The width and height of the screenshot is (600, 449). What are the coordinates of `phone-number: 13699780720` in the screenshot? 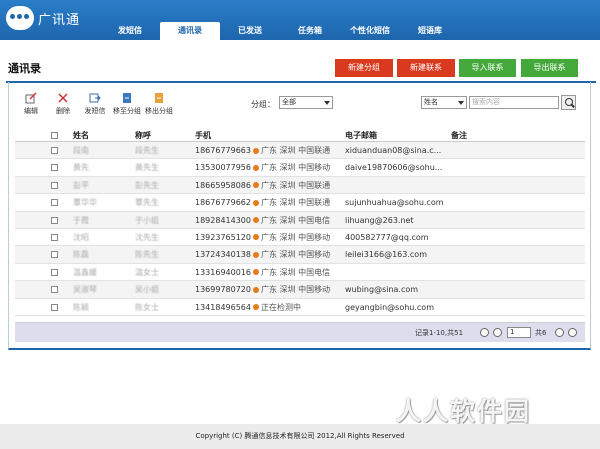 It's located at (223, 290).